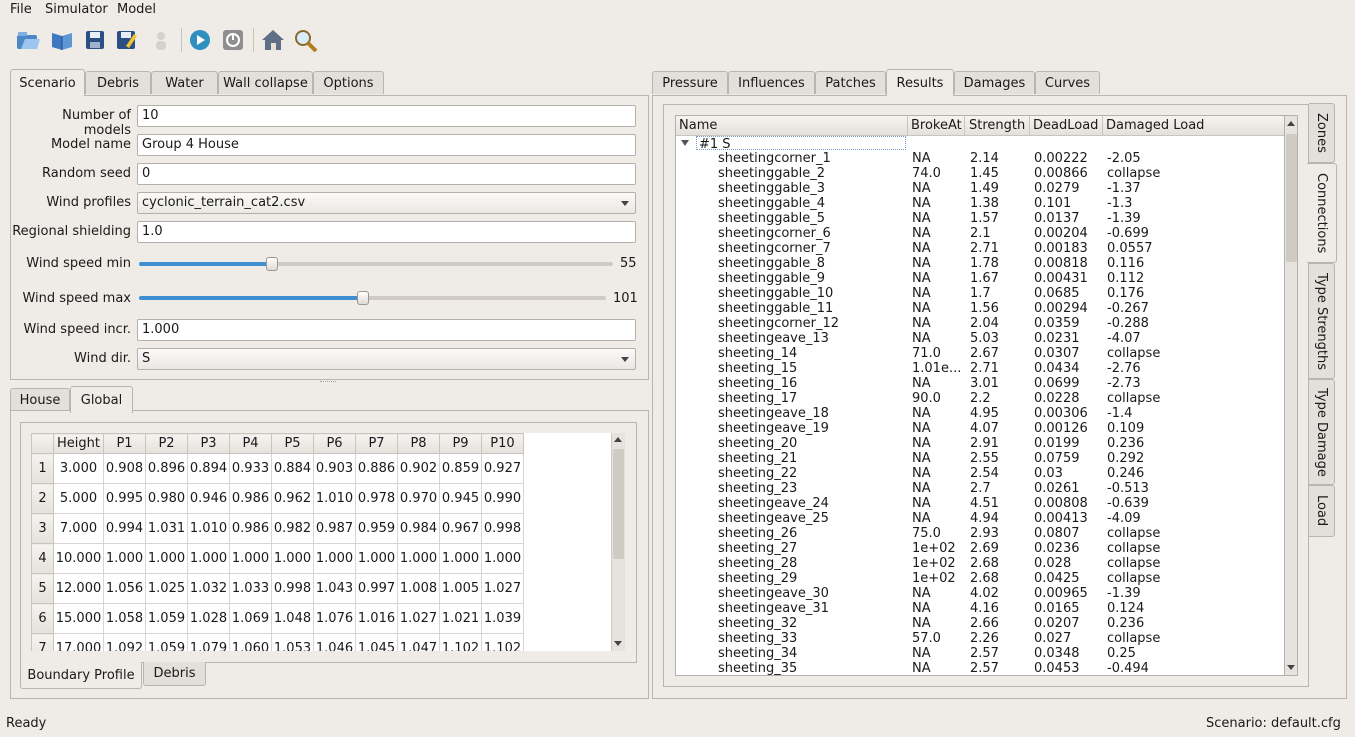 The height and width of the screenshot is (737, 1355). I want to click on table-cell: 12.000, so click(78, 588).